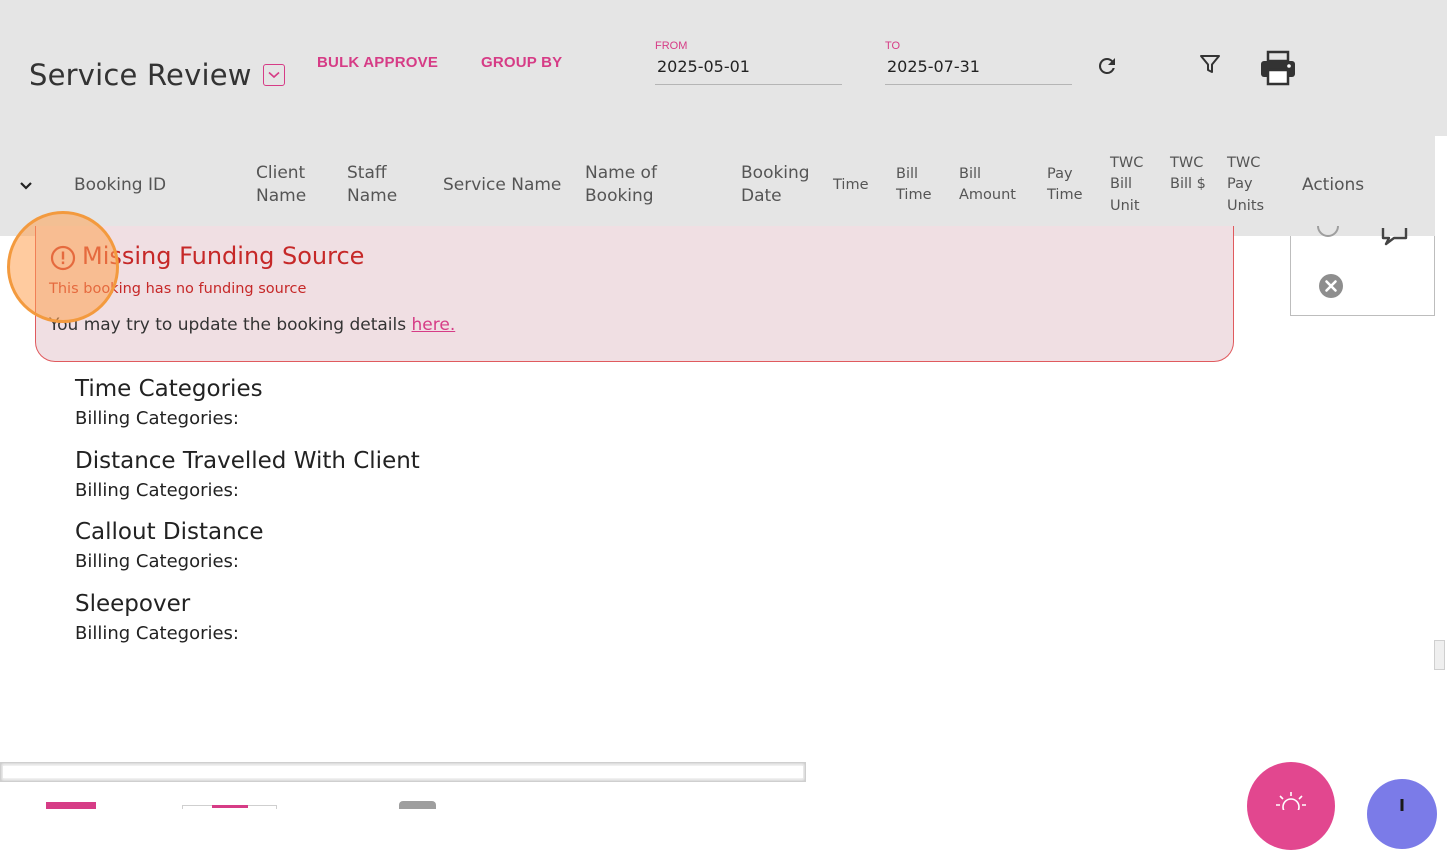 The image size is (1447, 850). I want to click on column-booking-id: Booking ID, so click(154, 185).